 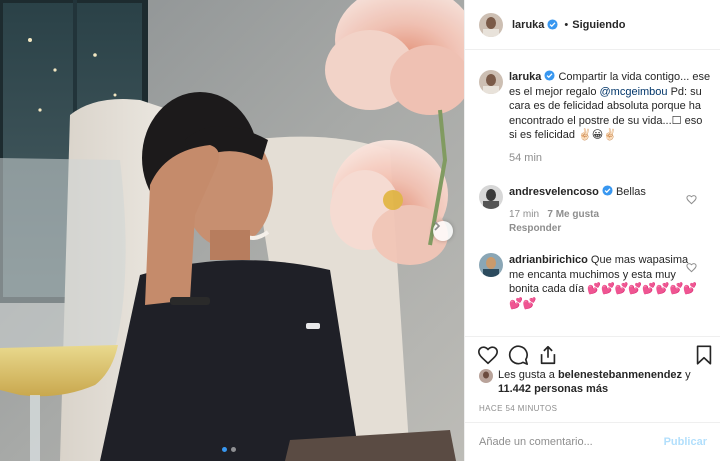 I want to click on chevron-right-icon, so click(x=437, y=226).